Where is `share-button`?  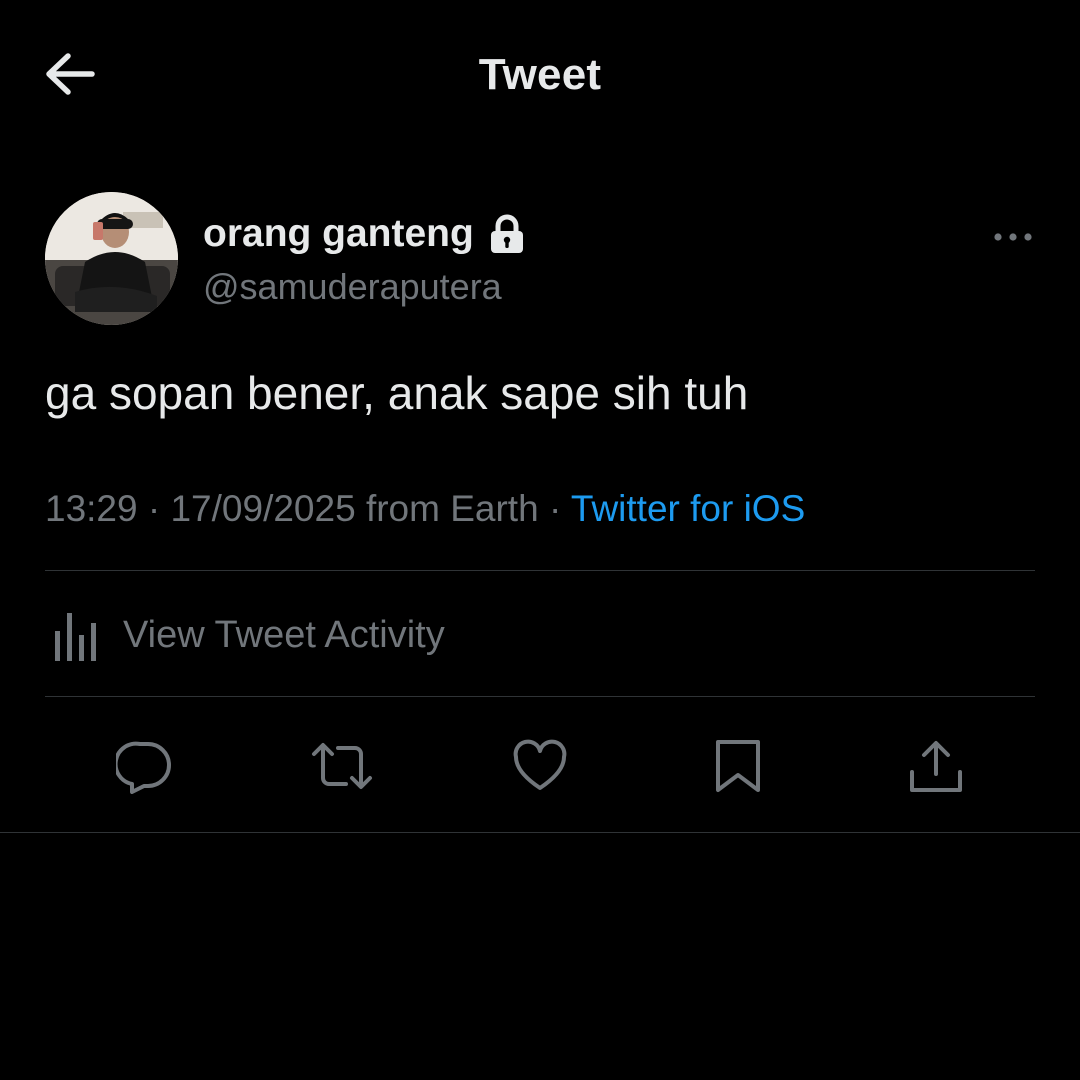
share-button is located at coordinates (936, 766).